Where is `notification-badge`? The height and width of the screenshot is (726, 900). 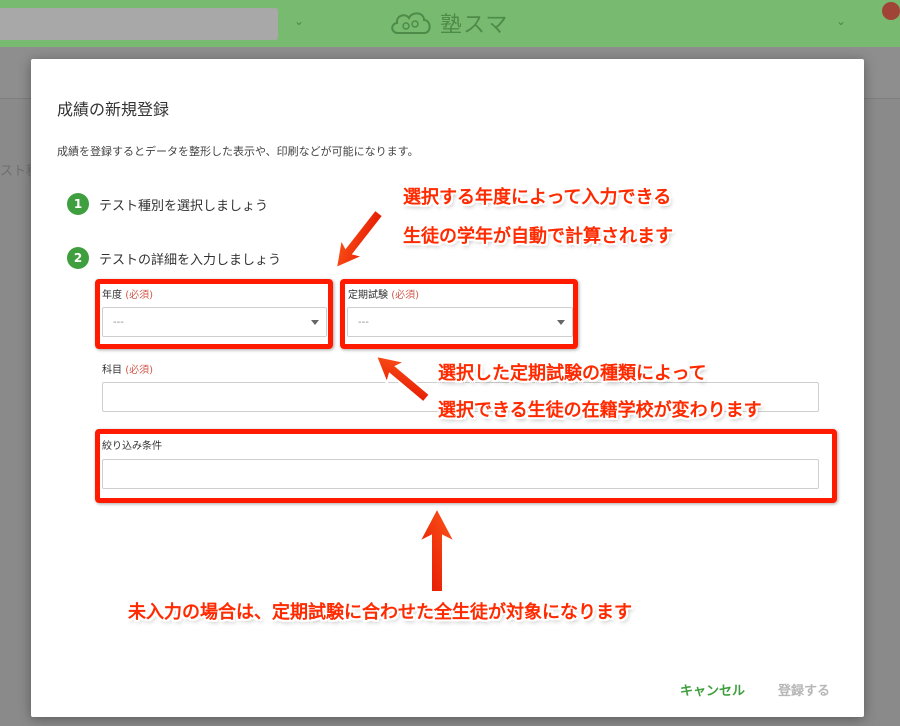
notification-badge is located at coordinates (891, 11).